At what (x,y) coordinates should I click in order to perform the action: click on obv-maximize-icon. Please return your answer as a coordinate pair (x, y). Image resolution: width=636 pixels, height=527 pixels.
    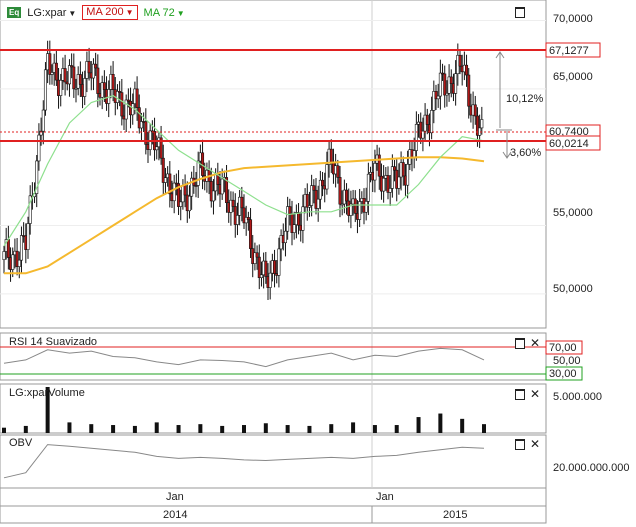
    Looking at the image, I should click on (520, 444).